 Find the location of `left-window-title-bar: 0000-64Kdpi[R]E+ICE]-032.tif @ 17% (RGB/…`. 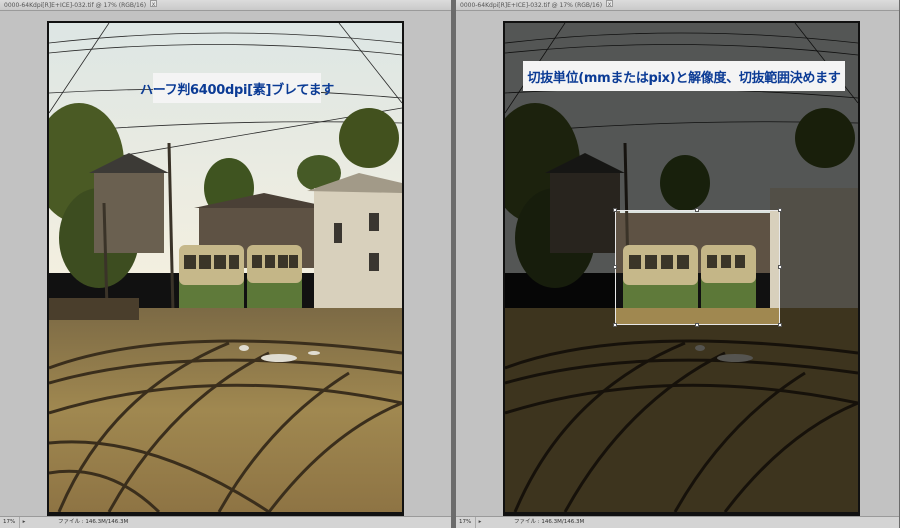

left-window-title-bar: 0000-64Kdpi[R]E+ICE]-032.tif @ 17% (RGB/… is located at coordinates (225, 5).